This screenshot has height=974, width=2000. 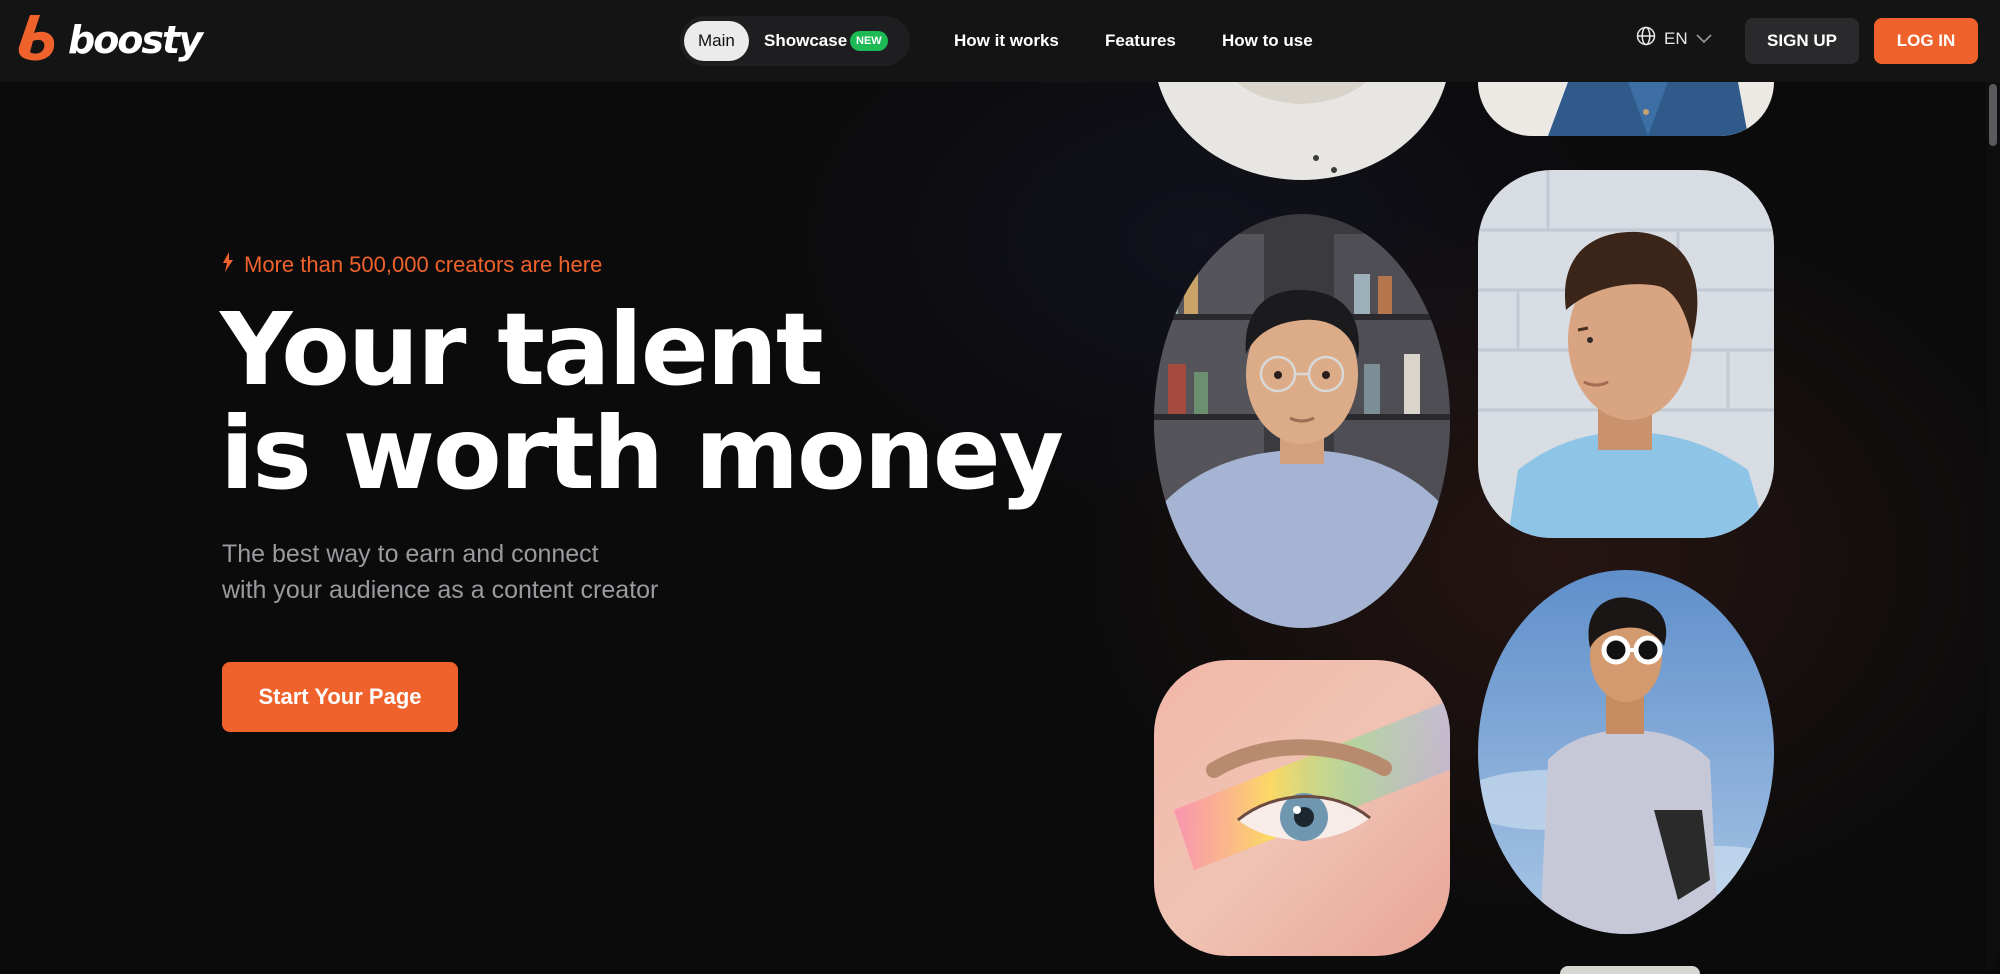 What do you see at coordinates (1006, 41) in the screenshot?
I see `nav-link-how-it-works: How it works` at bounding box center [1006, 41].